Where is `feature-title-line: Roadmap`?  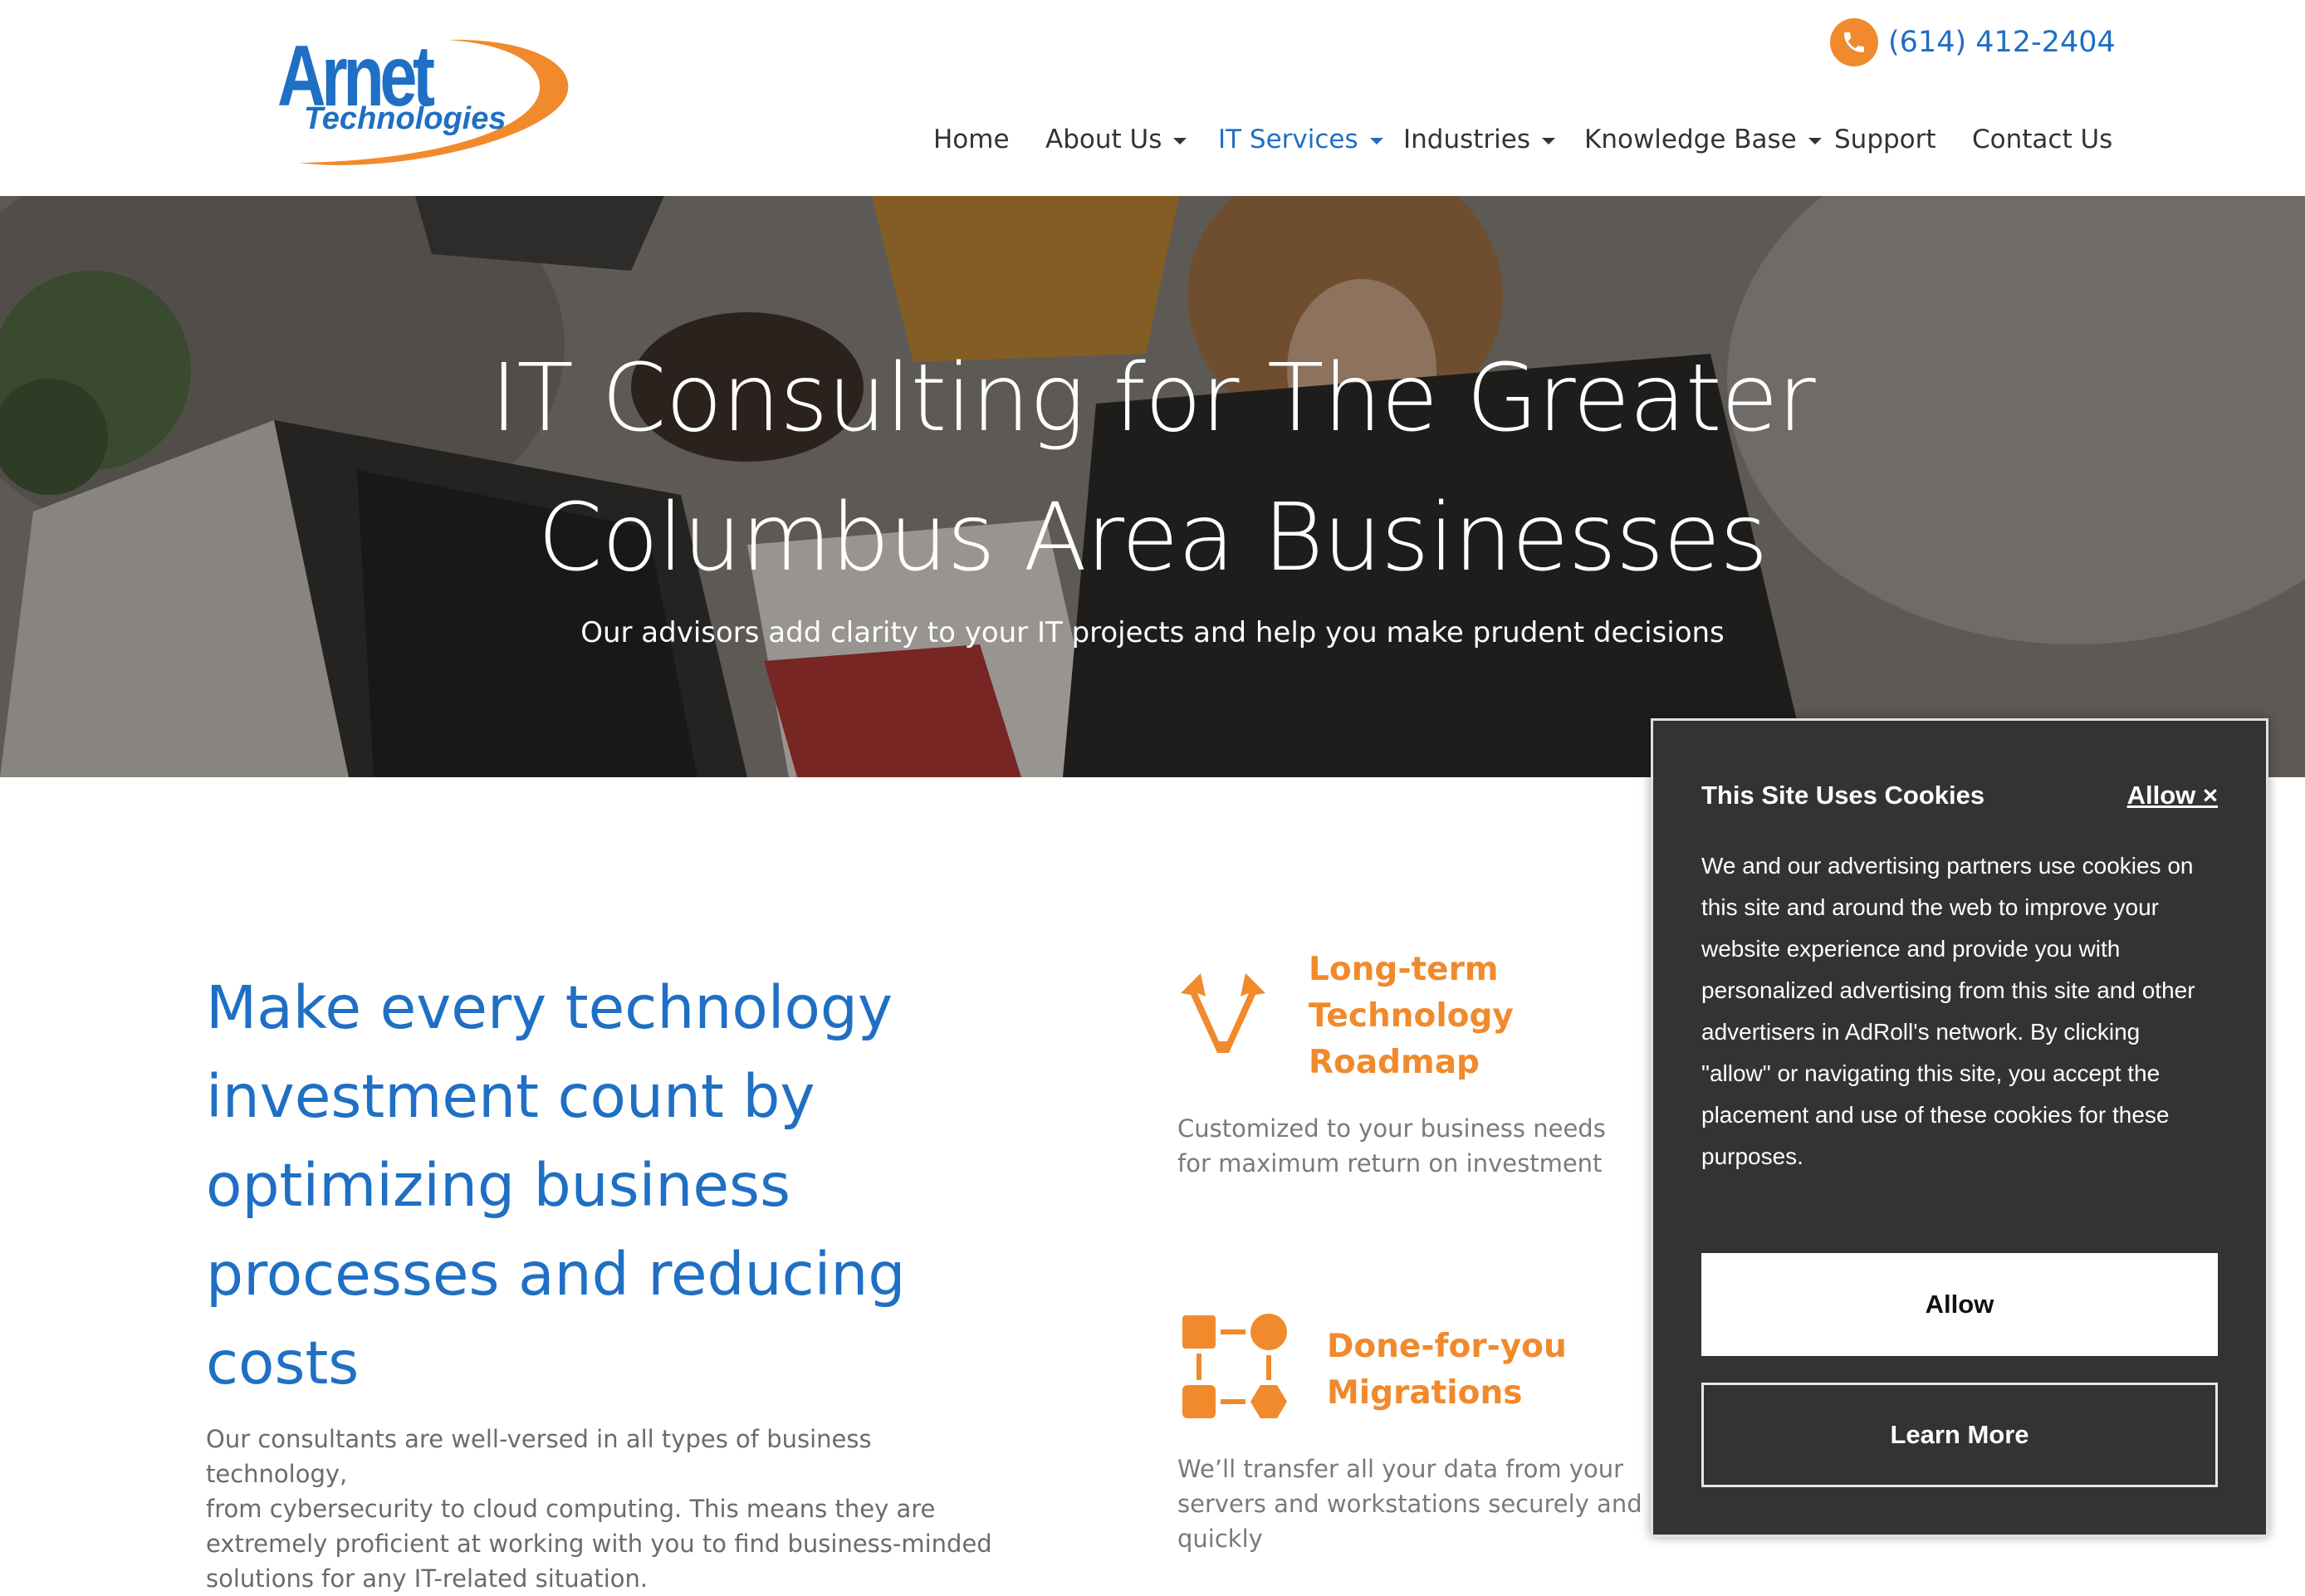 feature-title-line: Roadmap is located at coordinates (1394, 1062).